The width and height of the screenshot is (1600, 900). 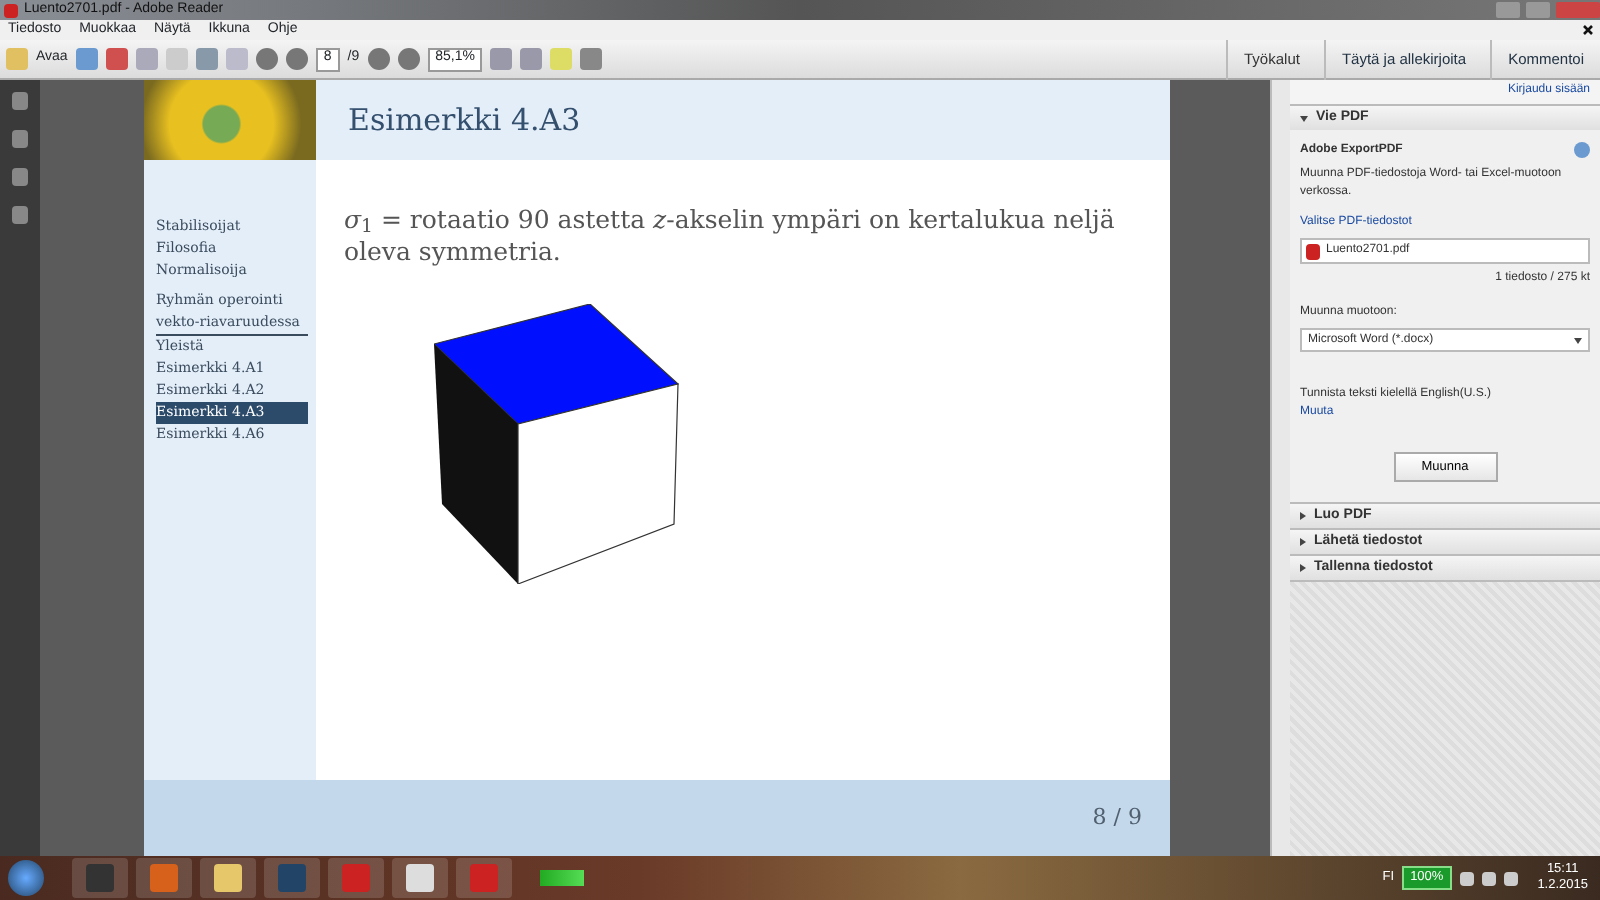 What do you see at coordinates (657, 818) in the screenshot?
I see `page-counter: 8 / 9` at bounding box center [657, 818].